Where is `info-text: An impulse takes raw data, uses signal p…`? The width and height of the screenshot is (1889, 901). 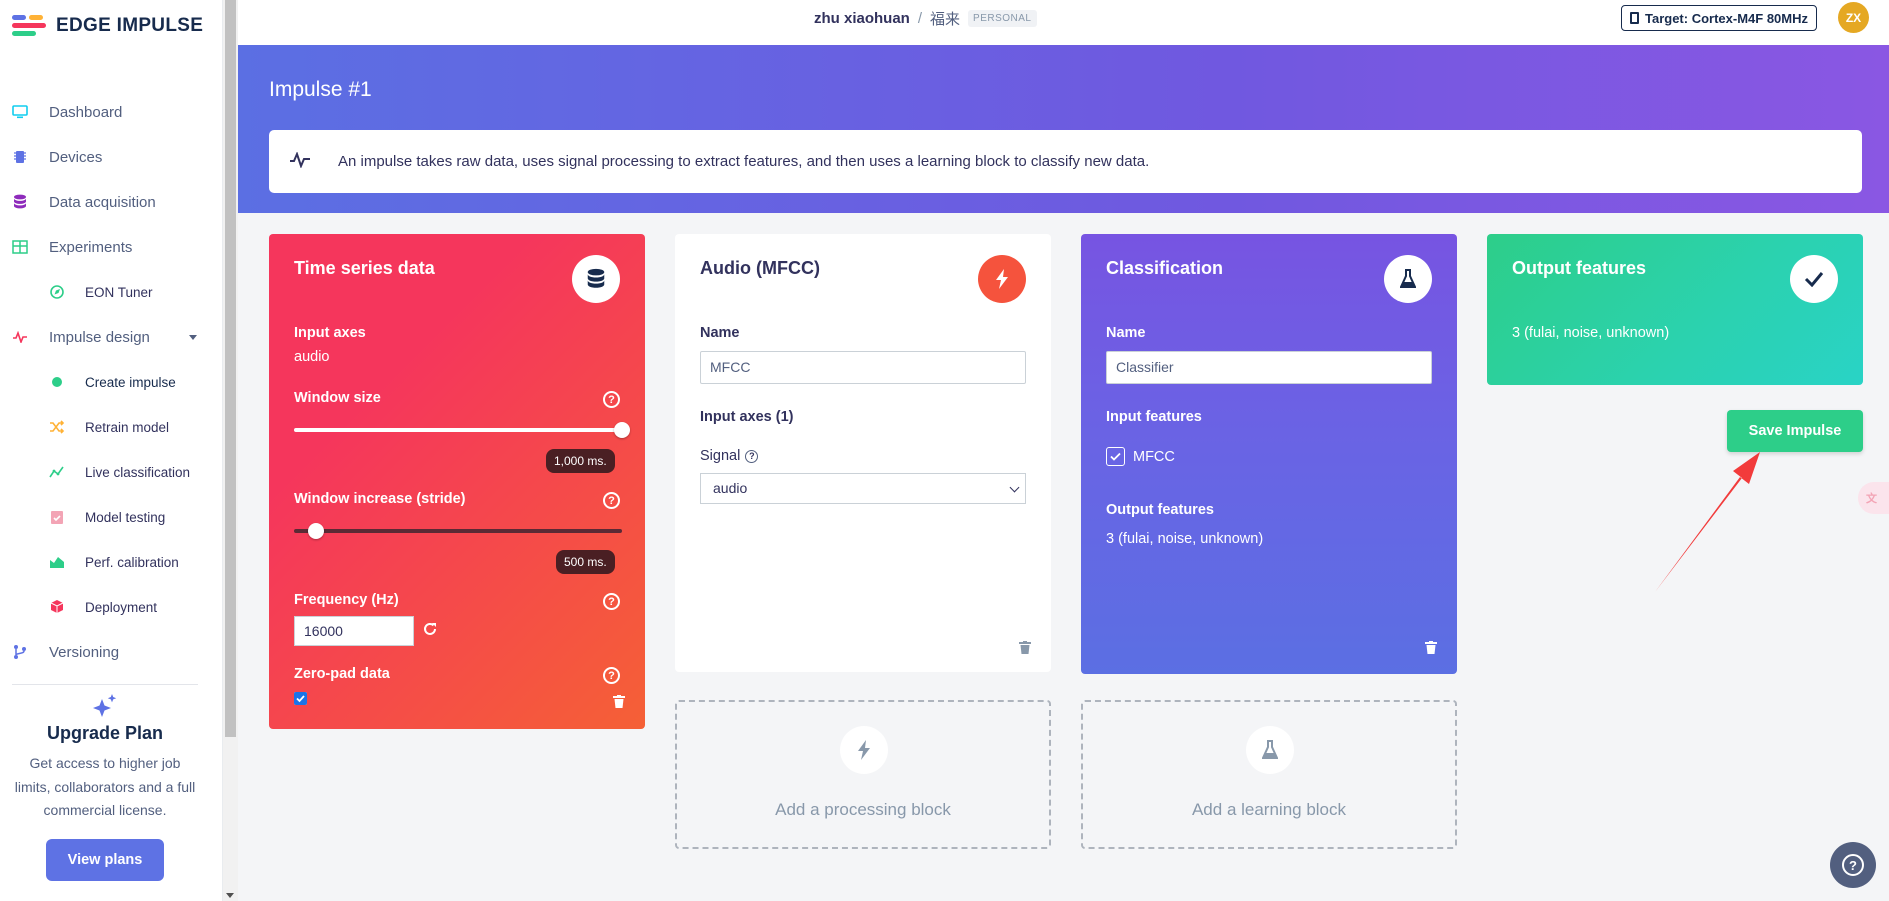
info-text: An impulse takes raw data, uses signal p… is located at coordinates (744, 161).